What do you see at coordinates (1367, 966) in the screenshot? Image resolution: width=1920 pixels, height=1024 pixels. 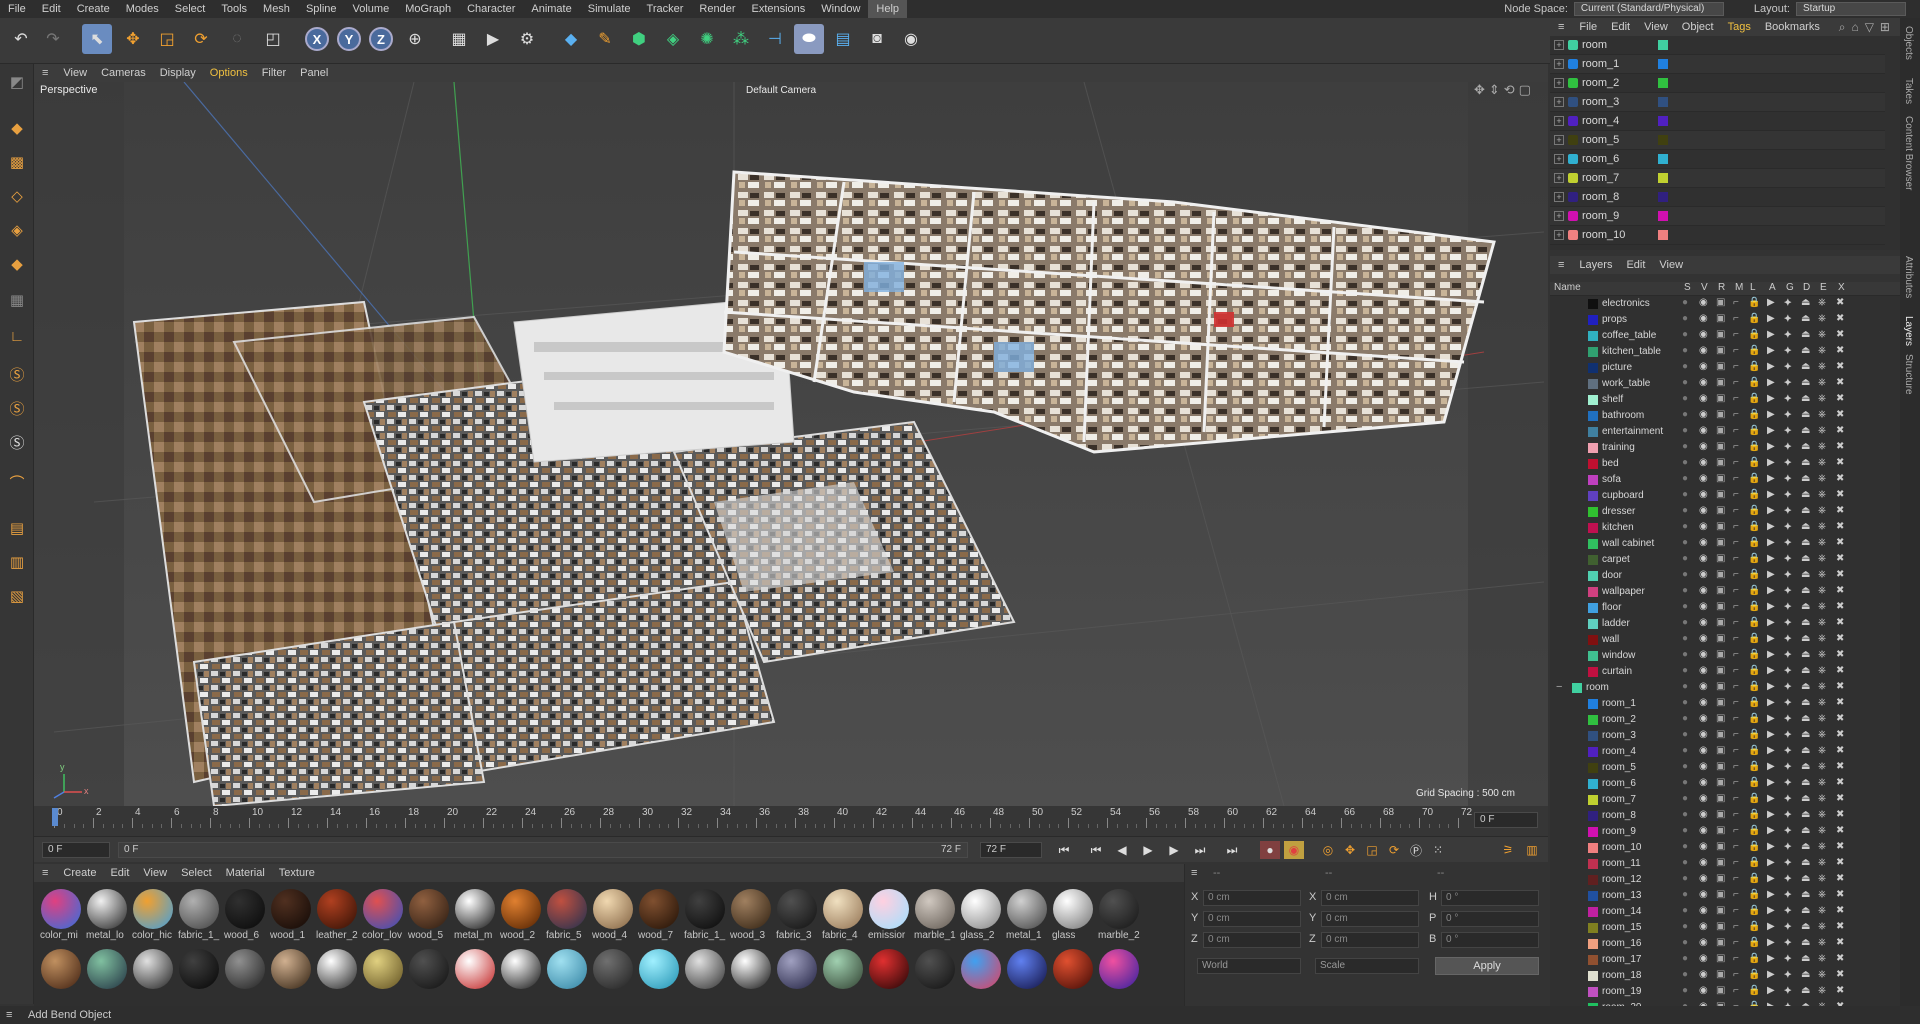 I see `size-mode-select: Scale` at bounding box center [1367, 966].